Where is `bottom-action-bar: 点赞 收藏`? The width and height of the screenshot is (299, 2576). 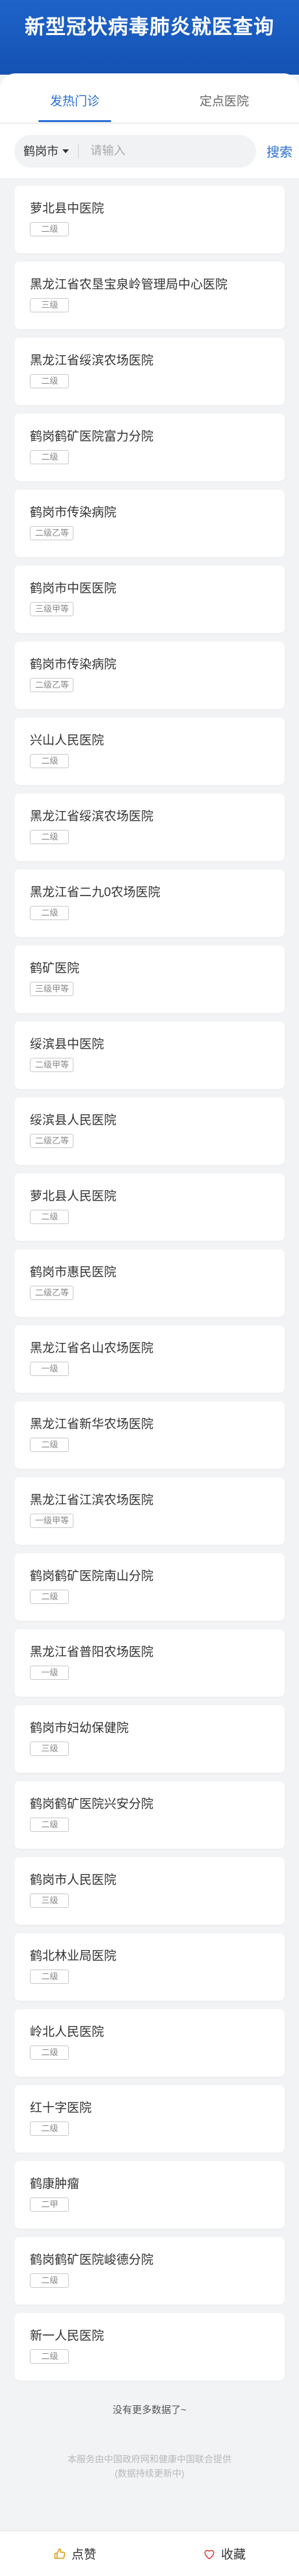
bottom-action-bar: 点赞 收藏 is located at coordinates (149, 2553).